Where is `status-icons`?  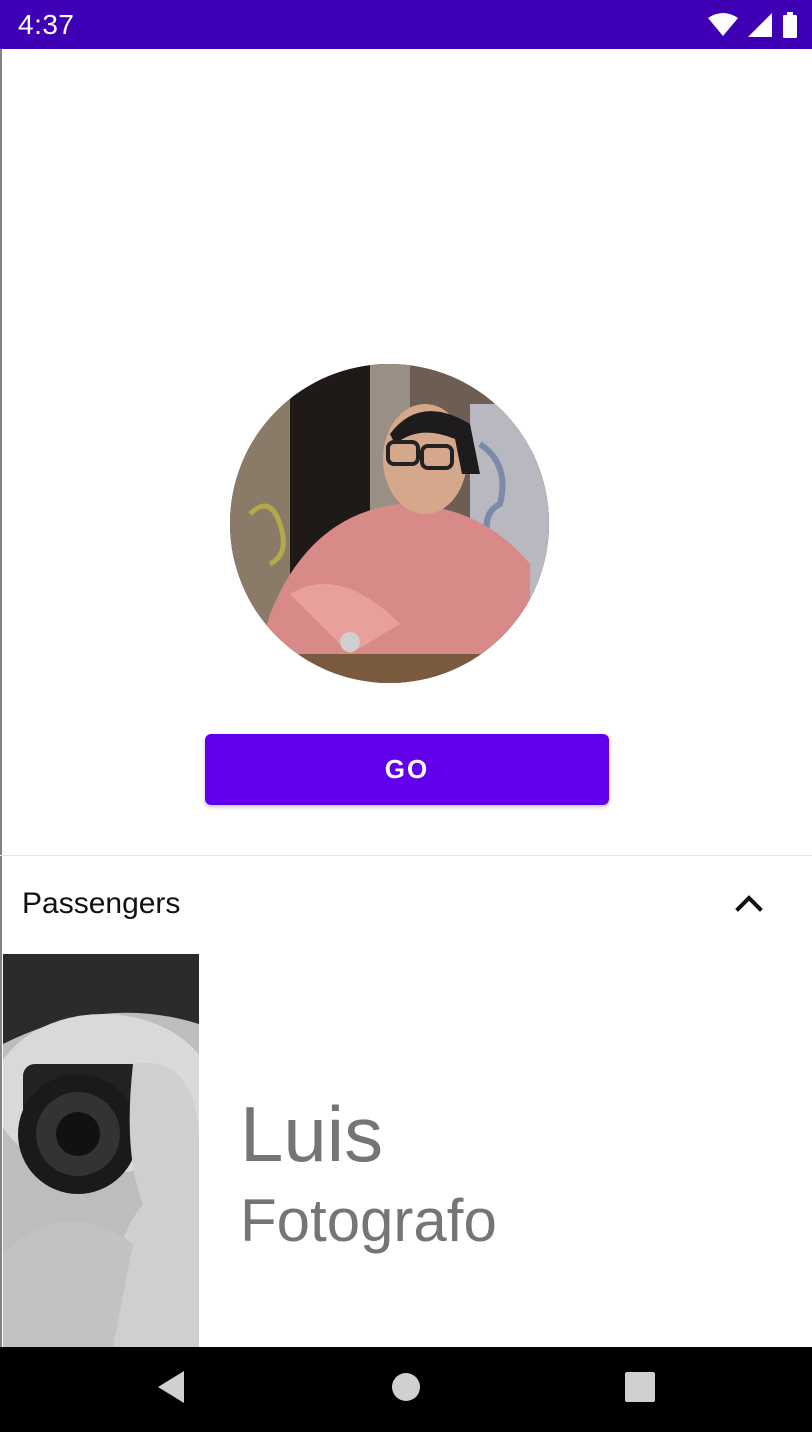 status-icons is located at coordinates (753, 25).